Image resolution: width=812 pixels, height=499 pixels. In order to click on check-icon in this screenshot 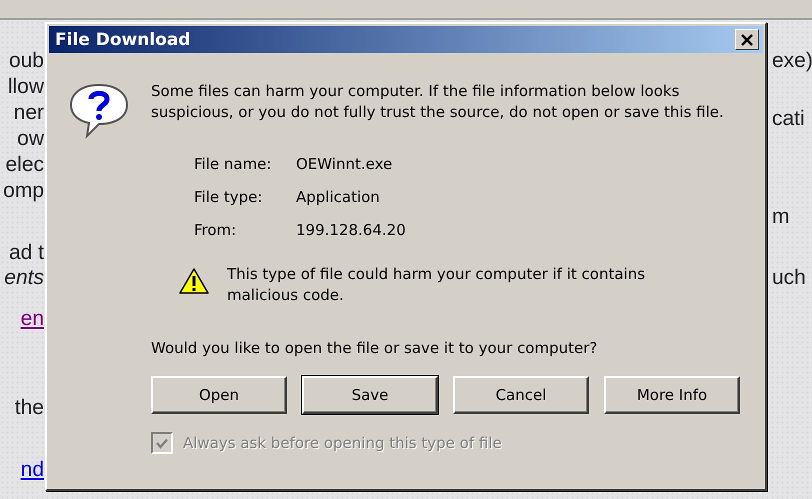, I will do `click(162, 443)`.